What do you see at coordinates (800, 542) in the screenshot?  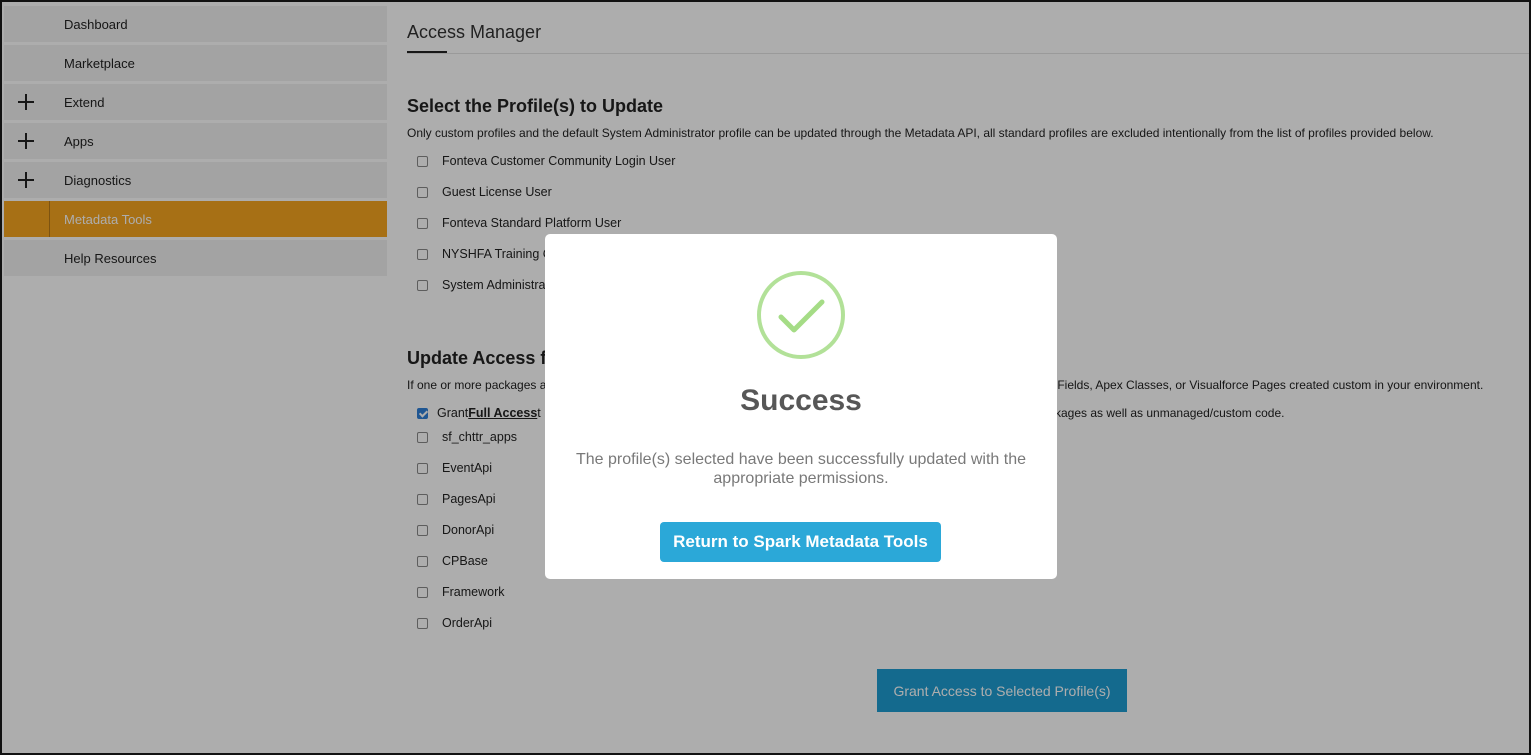 I see `return-to-metadata-tools-button: Return to Spark Metadata Tools` at bounding box center [800, 542].